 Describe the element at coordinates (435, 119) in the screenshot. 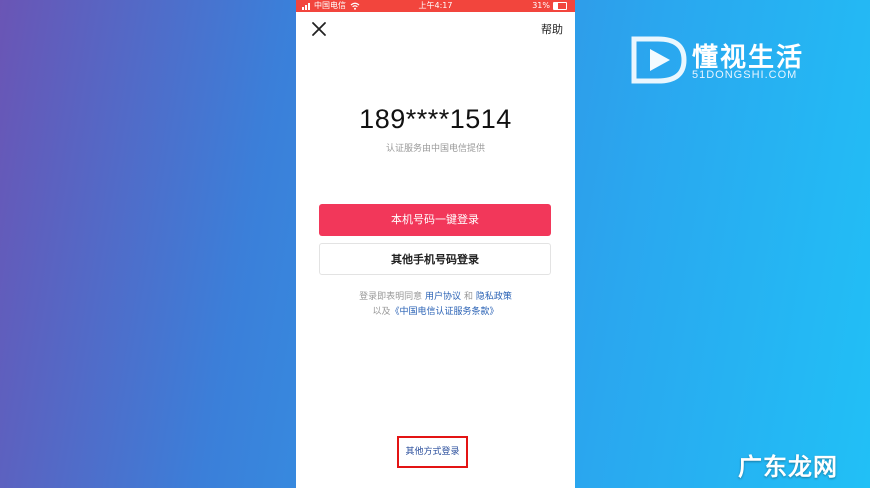

I see `masked-phone-number: 189****1514` at that location.